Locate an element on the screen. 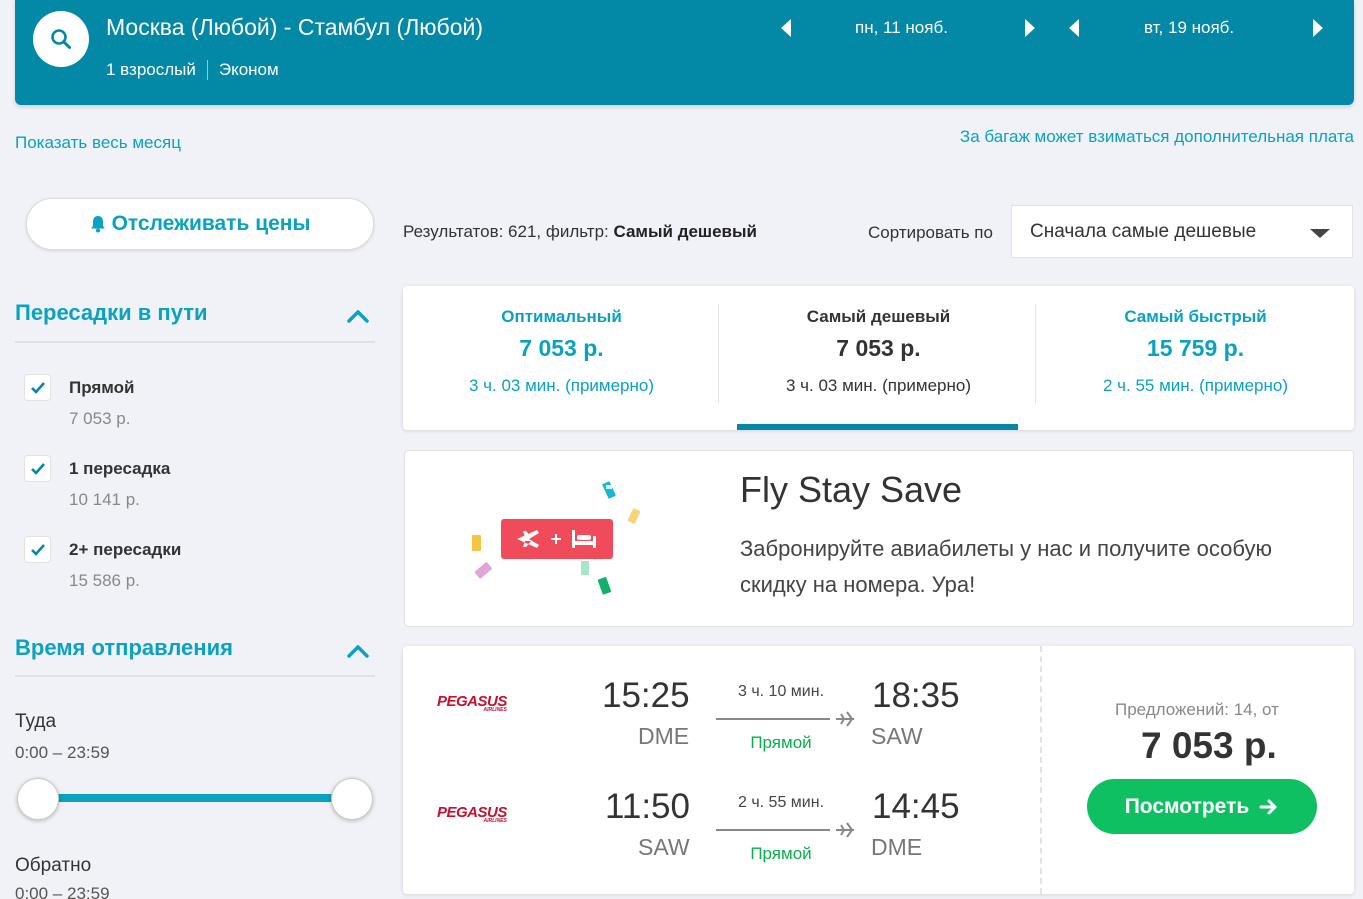  divider is located at coordinates (207, 70).